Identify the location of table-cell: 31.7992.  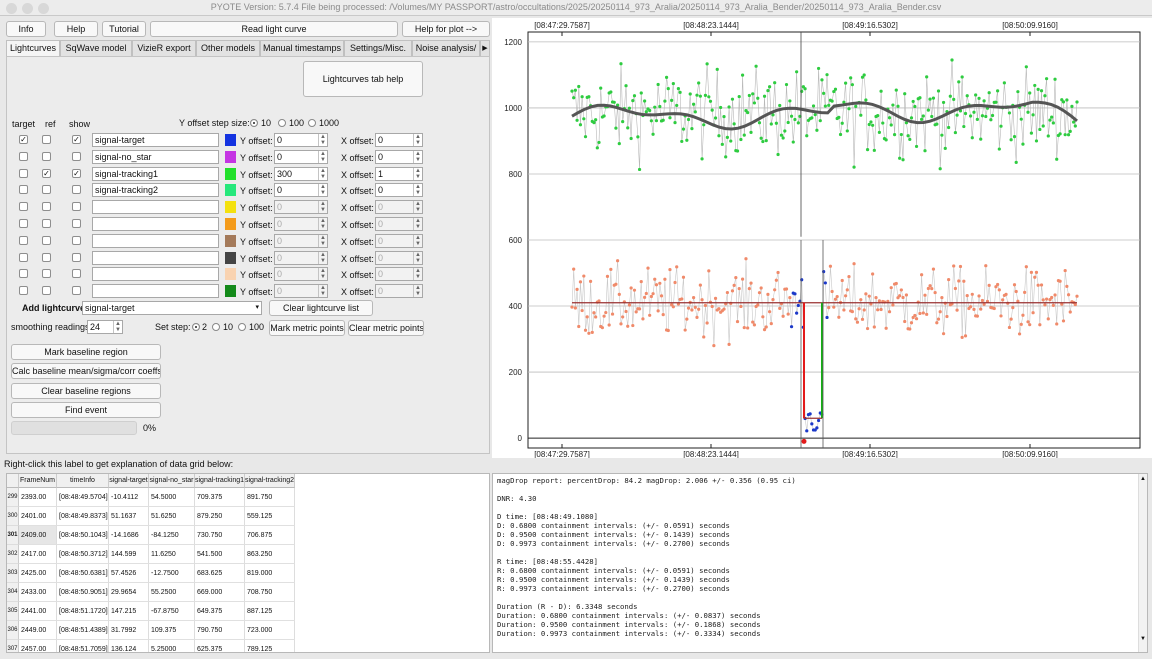
(129, 630).